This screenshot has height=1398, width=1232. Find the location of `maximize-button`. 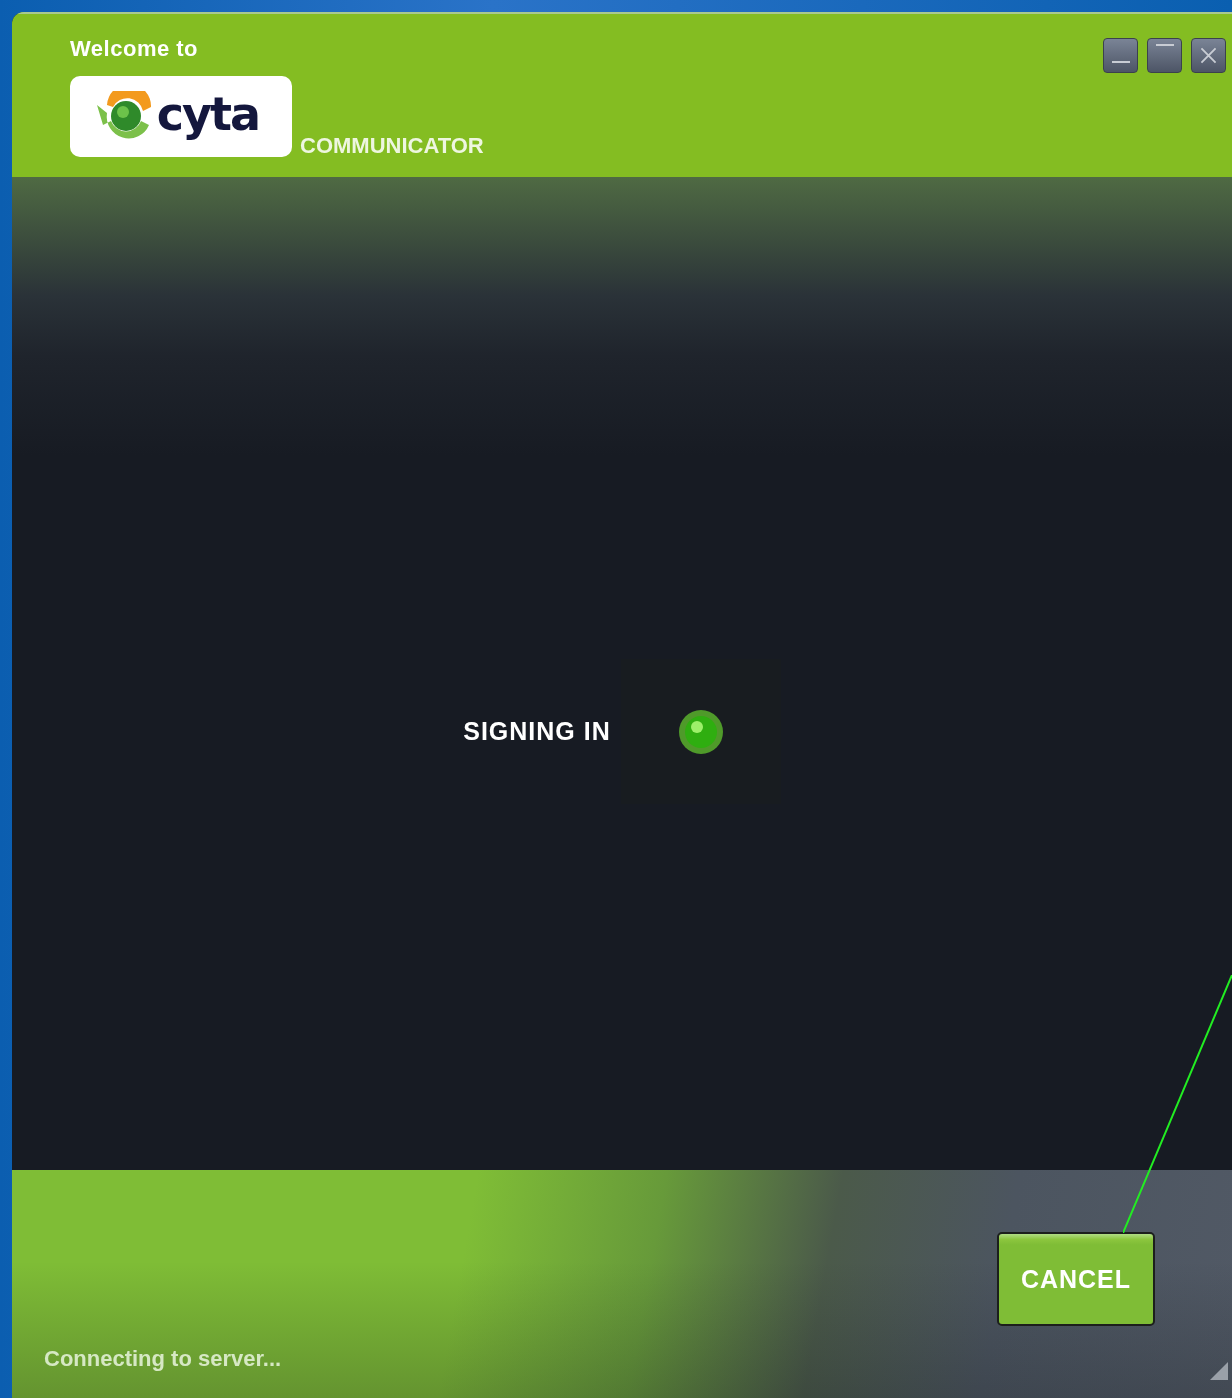

maximize-button is located at coordinates (1164, 55).